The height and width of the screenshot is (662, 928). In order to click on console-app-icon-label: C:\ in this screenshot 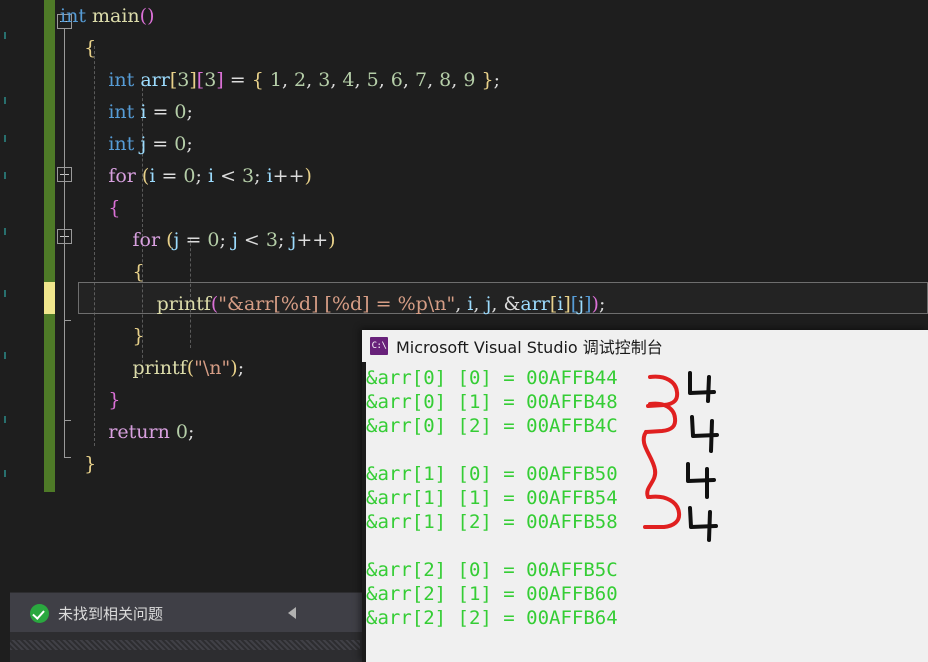, I will do `click(379, 345)`.